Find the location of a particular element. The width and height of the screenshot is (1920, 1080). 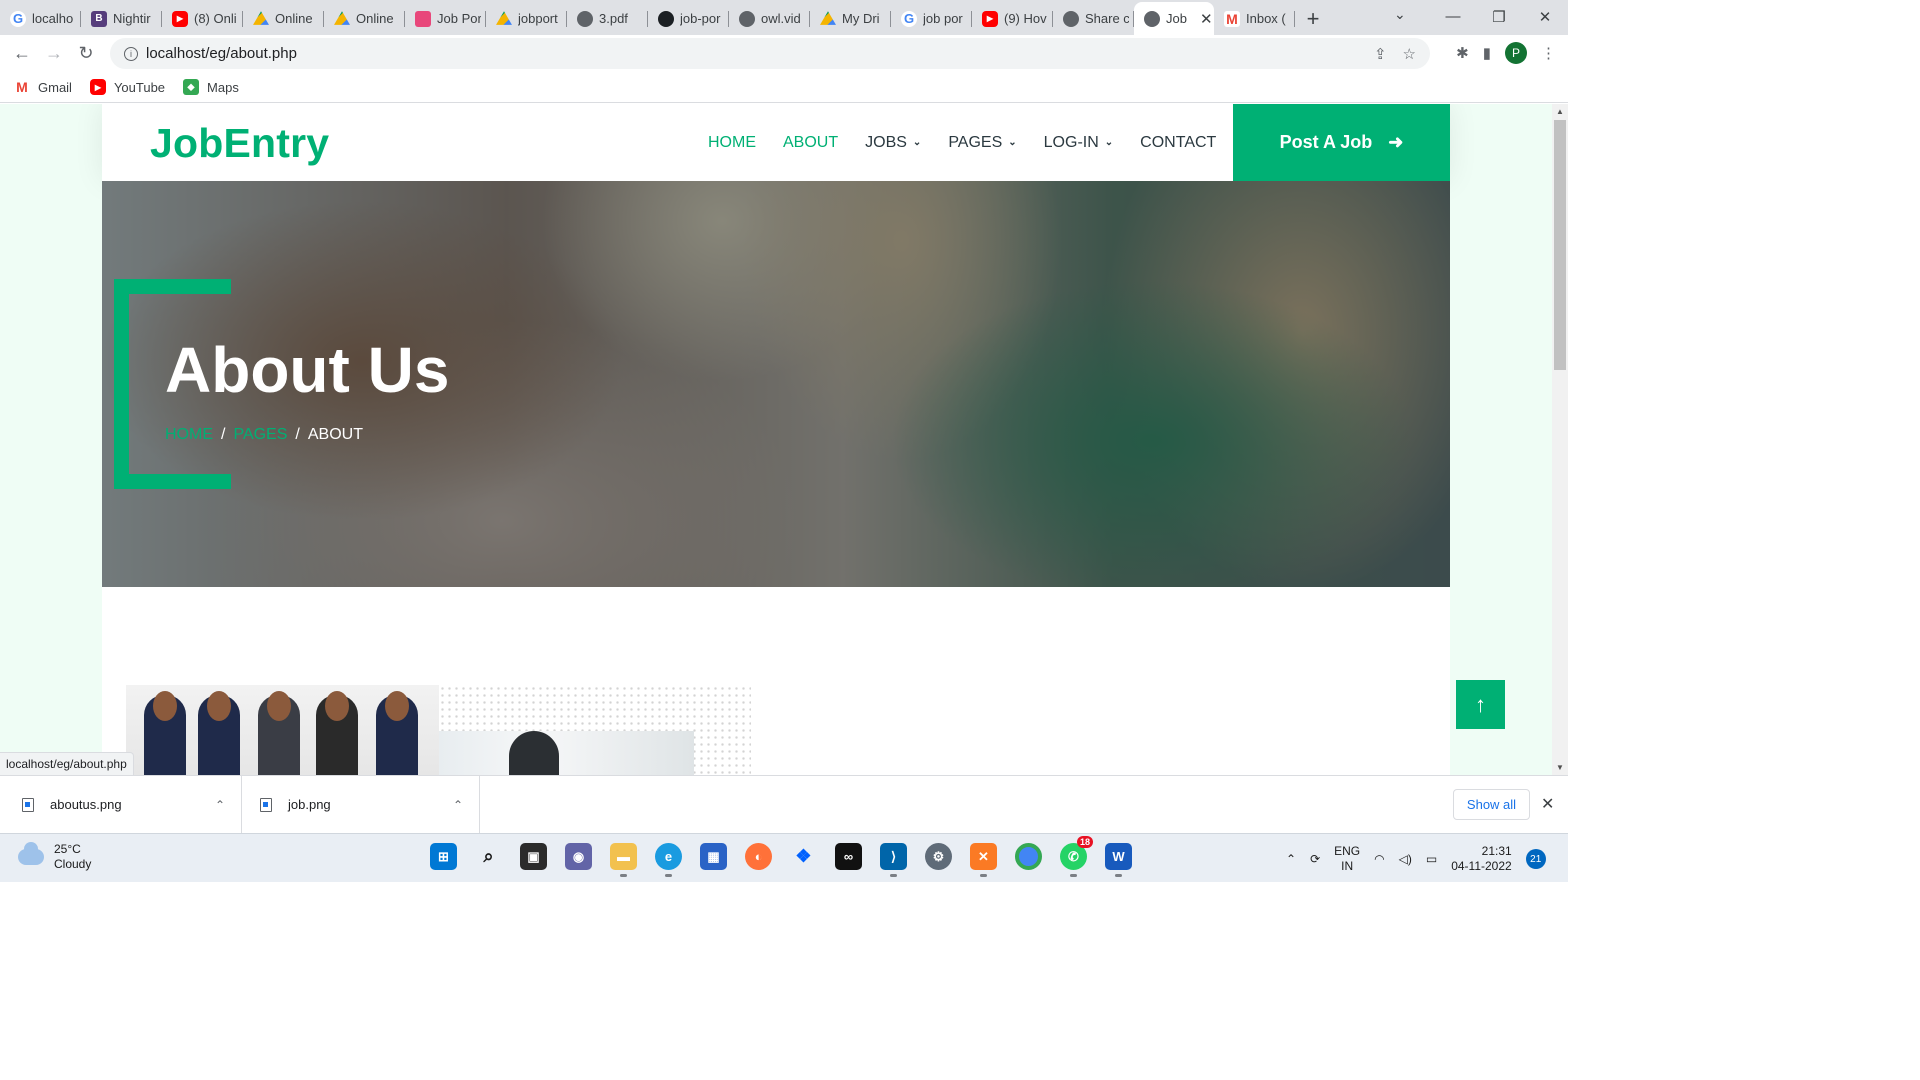

youtube-icon: ▶ is located at coordinates (97, 87).